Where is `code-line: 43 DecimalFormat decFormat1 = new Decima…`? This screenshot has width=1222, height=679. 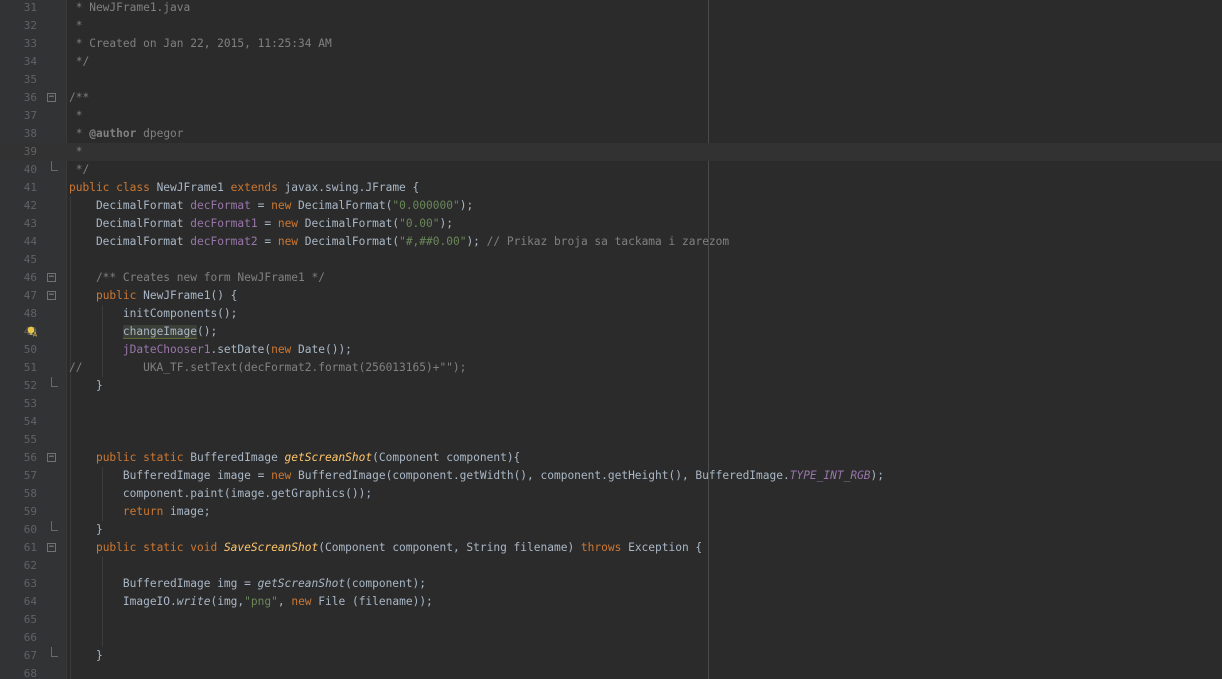 code-line: 43 DecimalFormat decFormat1 = new Decima… is located at coordinates (611, 224).